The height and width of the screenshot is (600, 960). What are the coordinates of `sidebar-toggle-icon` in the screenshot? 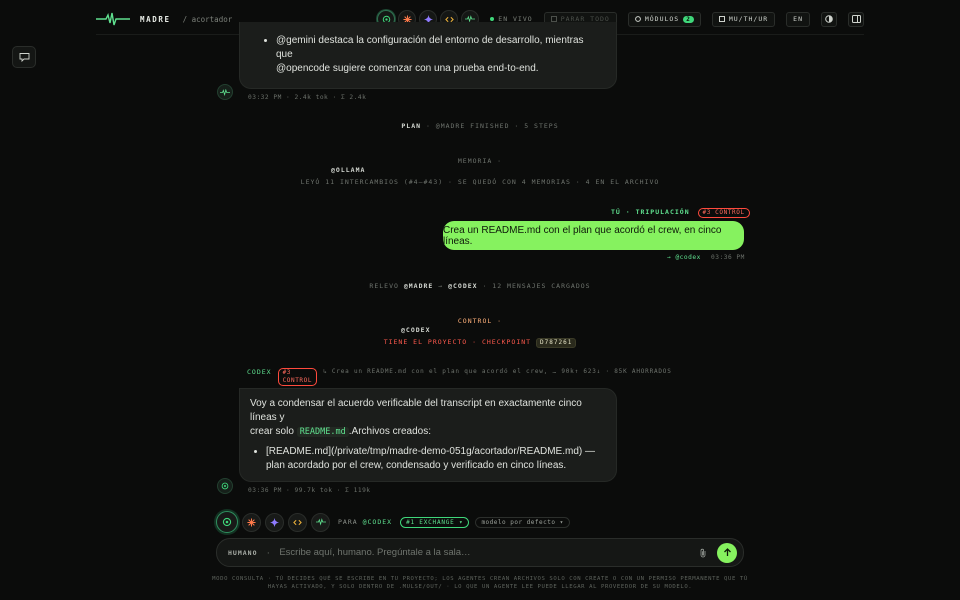 It's located at (856, 19).